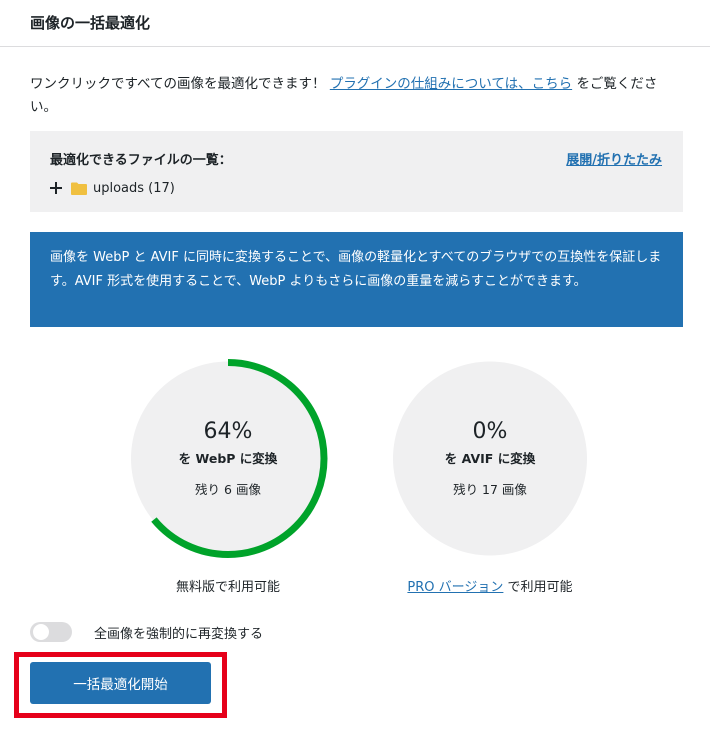  I want to click on toggle-knob, so click(41, 632).